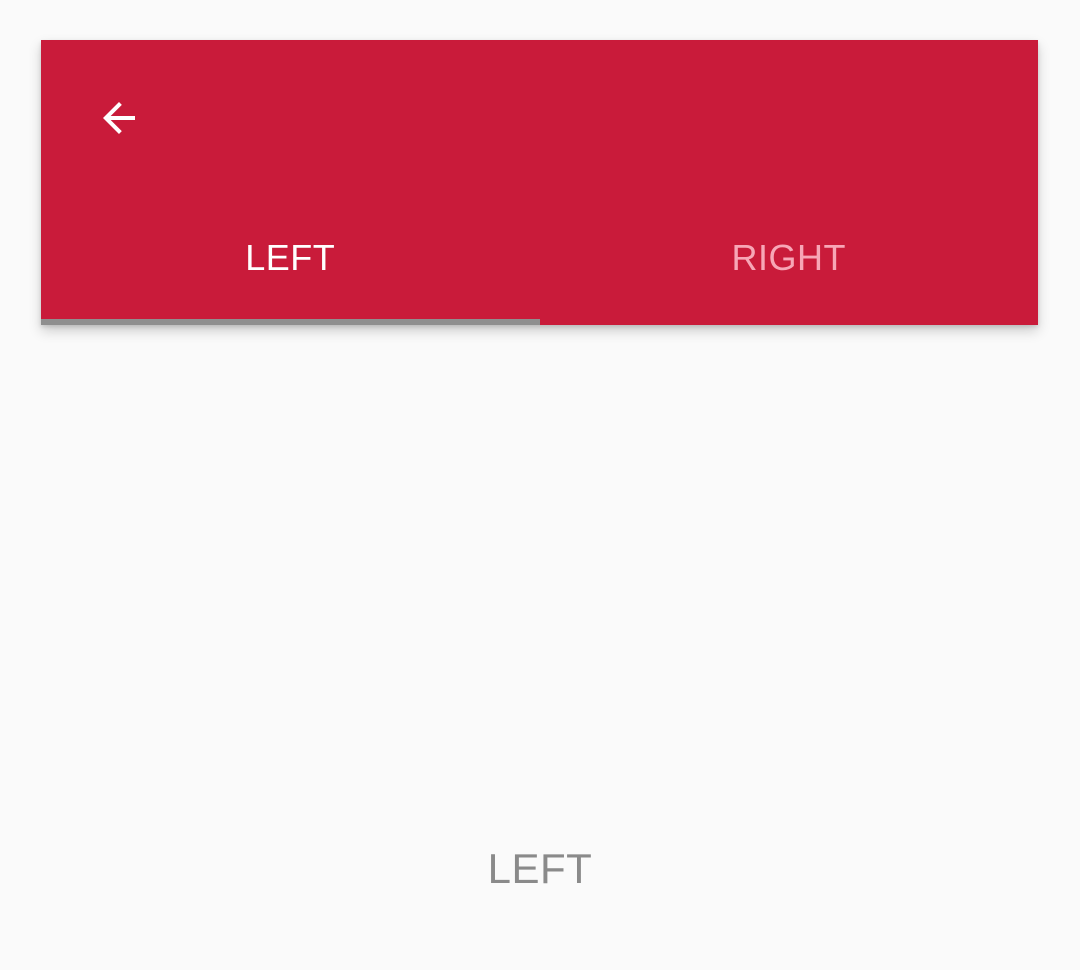  I want to click on back-button, so click(119, 118).